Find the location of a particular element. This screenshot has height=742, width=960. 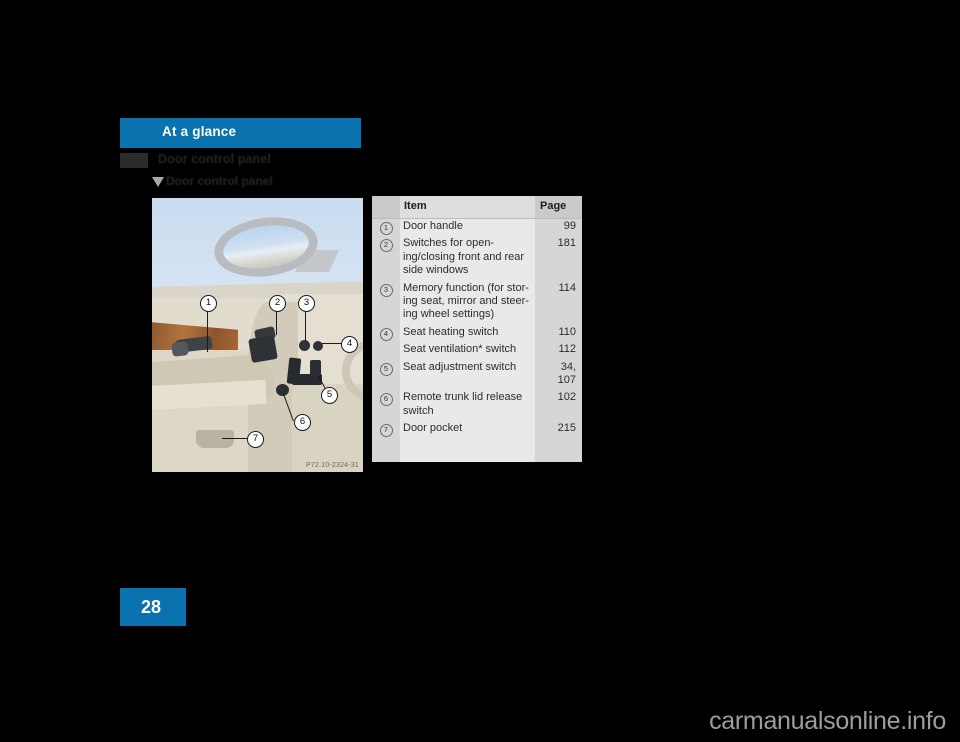

callout-number-badge: 1 is located at coordinates (386, 228).